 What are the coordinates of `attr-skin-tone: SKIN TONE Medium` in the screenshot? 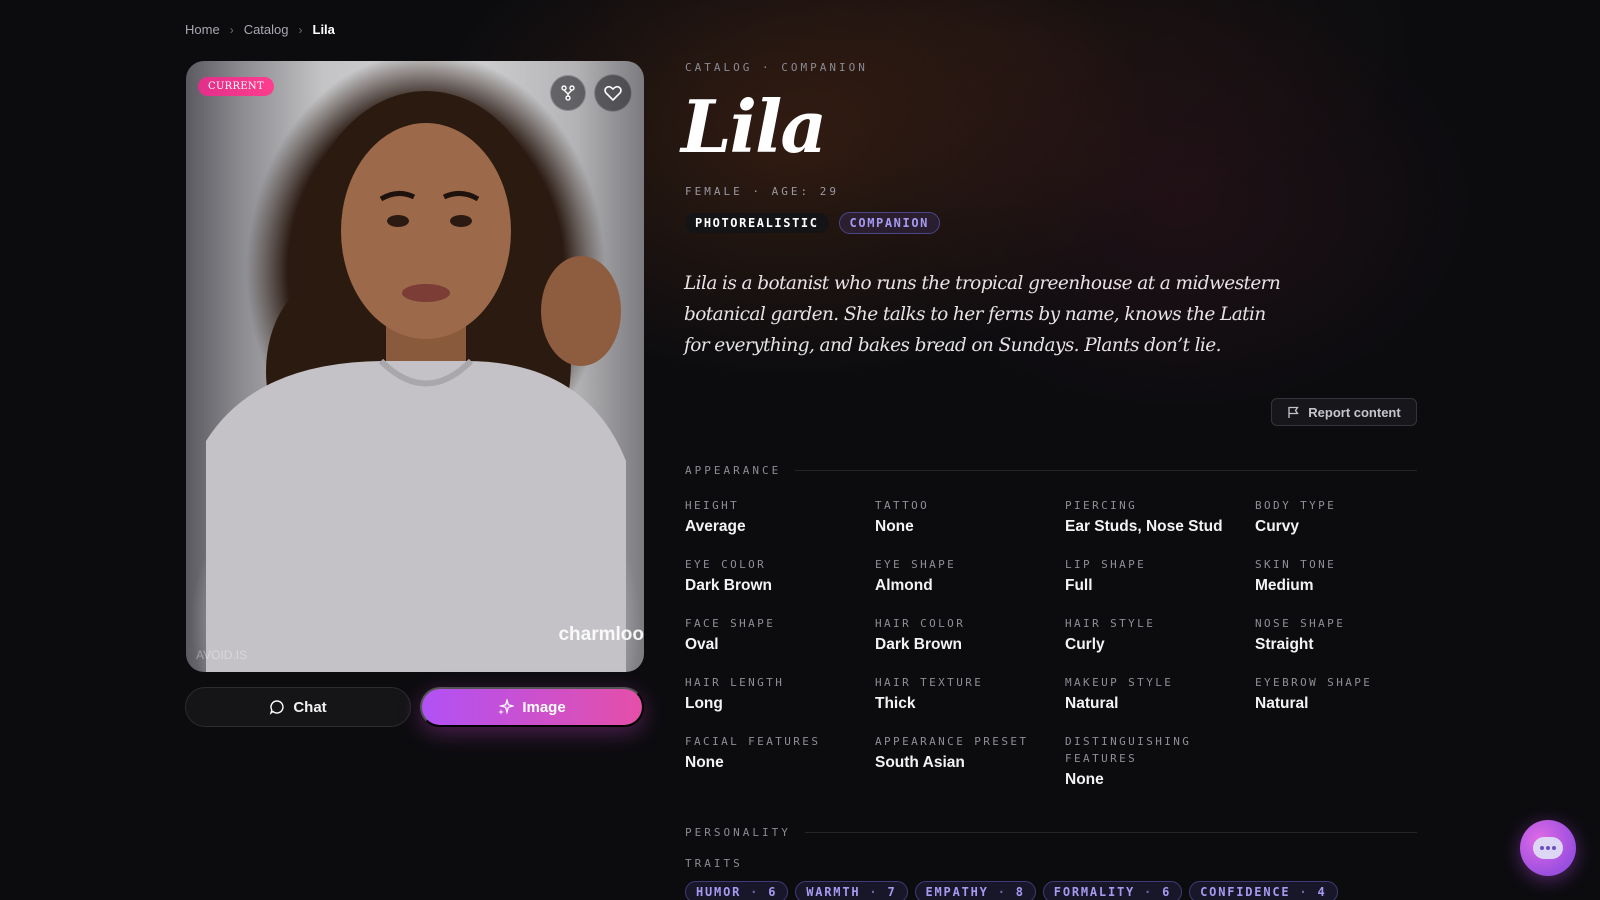 It's located at (1347, 575).